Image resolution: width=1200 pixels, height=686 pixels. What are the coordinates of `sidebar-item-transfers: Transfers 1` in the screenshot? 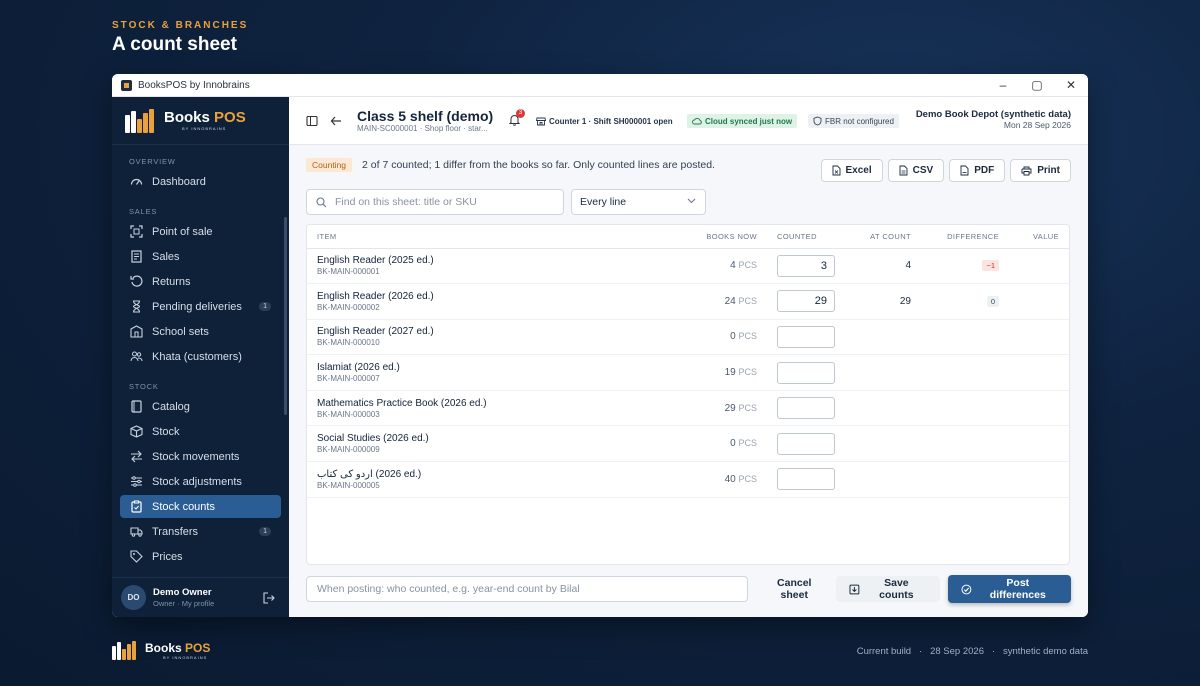 It's located at (200, 531).